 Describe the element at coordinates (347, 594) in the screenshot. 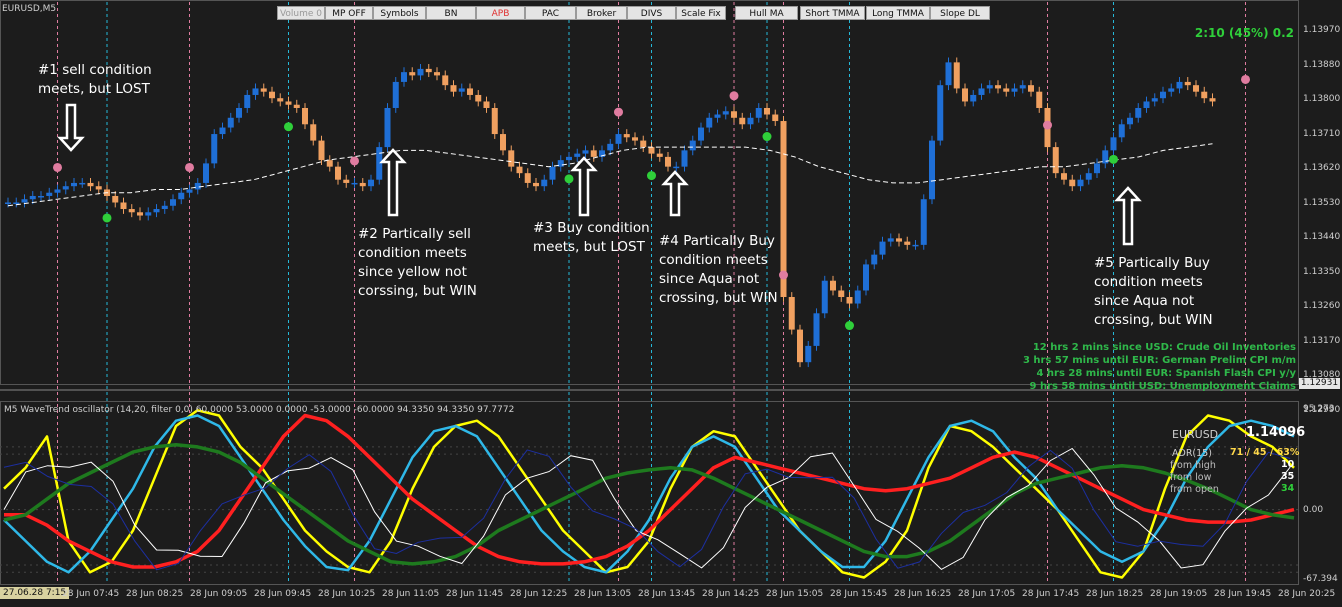

I see `time-tick-label: 28 Jun 10:25` at that location.